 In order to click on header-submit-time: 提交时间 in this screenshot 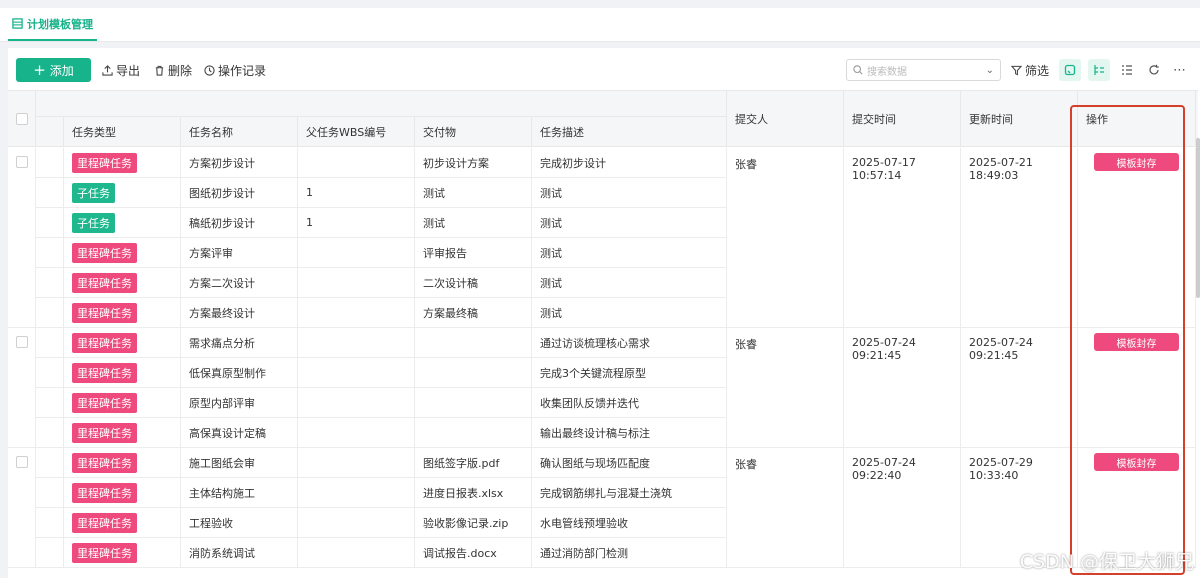, I will do `click(902, 119)`.